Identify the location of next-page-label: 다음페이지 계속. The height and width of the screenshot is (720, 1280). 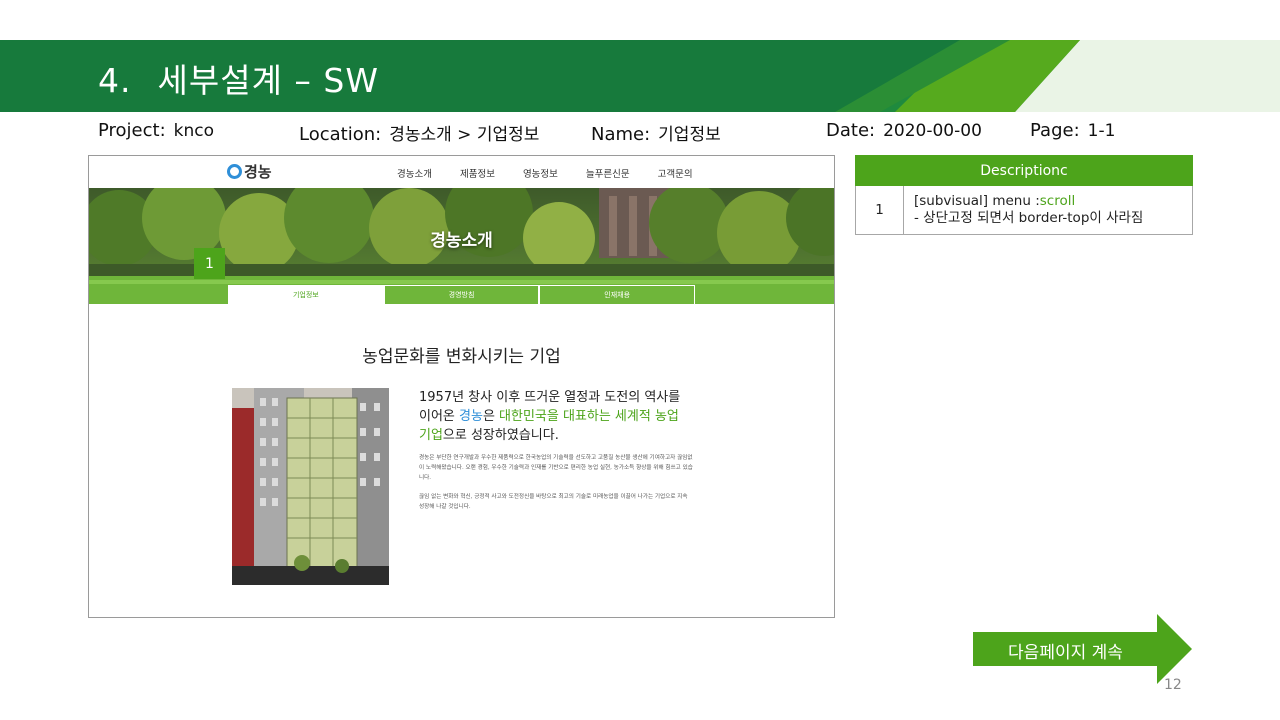
(1065, 653).